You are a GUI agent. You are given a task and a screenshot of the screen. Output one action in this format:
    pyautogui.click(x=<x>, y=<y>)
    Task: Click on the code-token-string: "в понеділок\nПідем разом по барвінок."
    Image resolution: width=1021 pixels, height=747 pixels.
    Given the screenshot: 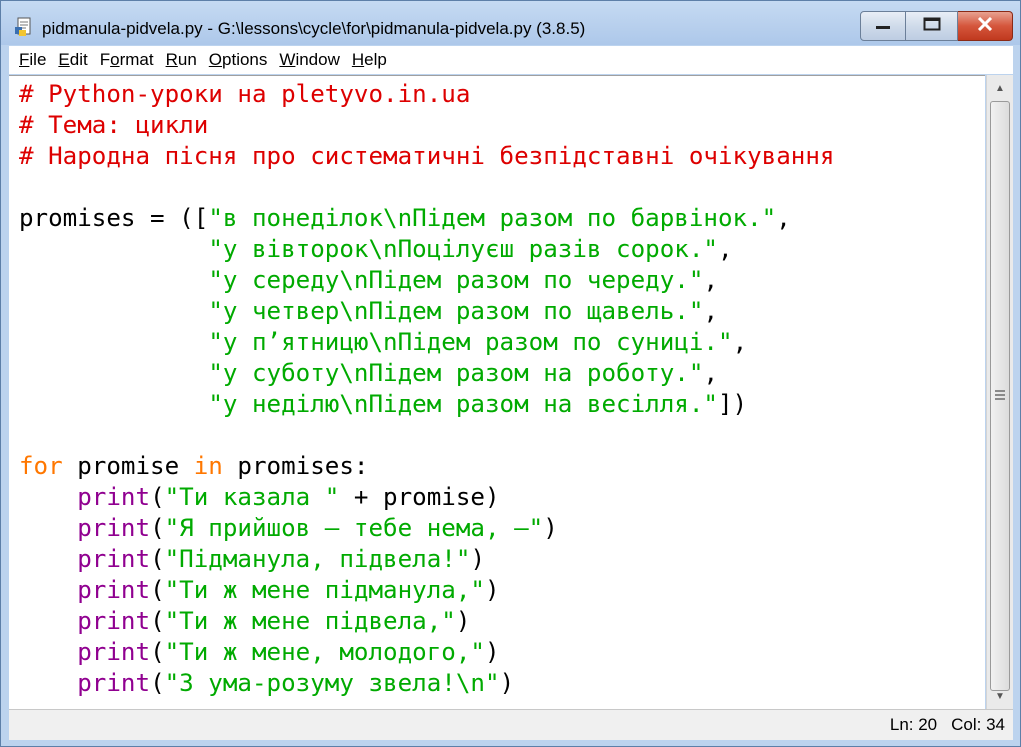 What is the action you would take?
    pyautogui.click(x=492, y=218)
    